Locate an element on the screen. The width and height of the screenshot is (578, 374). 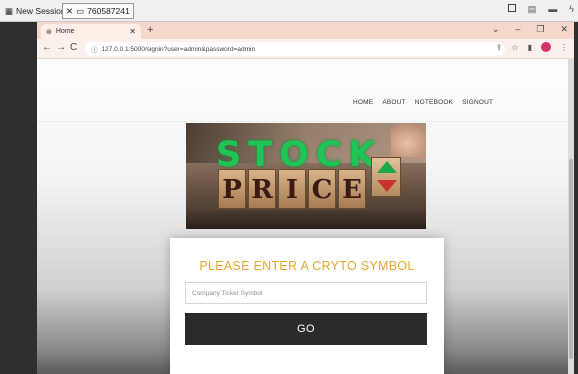
hero-image-stock-price: STOCK P R I C E is located at coordinates (306, 176).